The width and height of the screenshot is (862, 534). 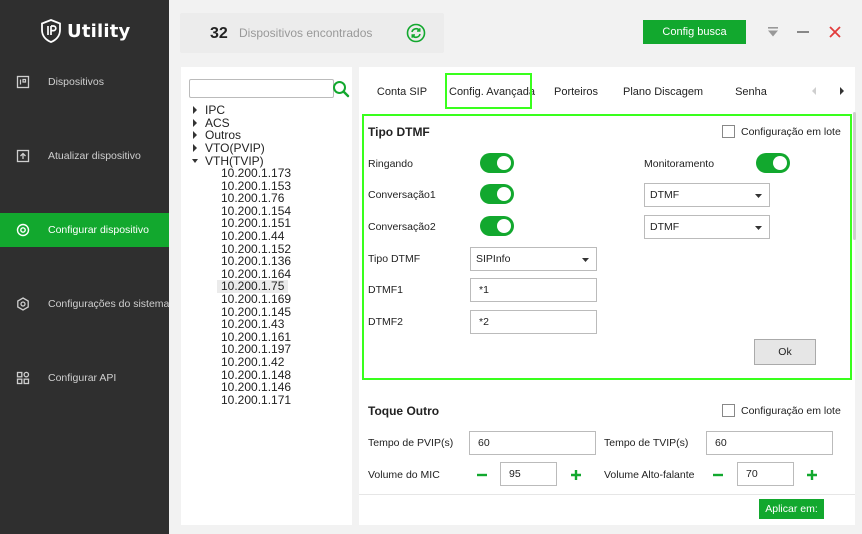 What do you see at coordinates (814, 91) in the screenshot?
I see `tab-scroll-left-icon` at bounding box center [814, 91].